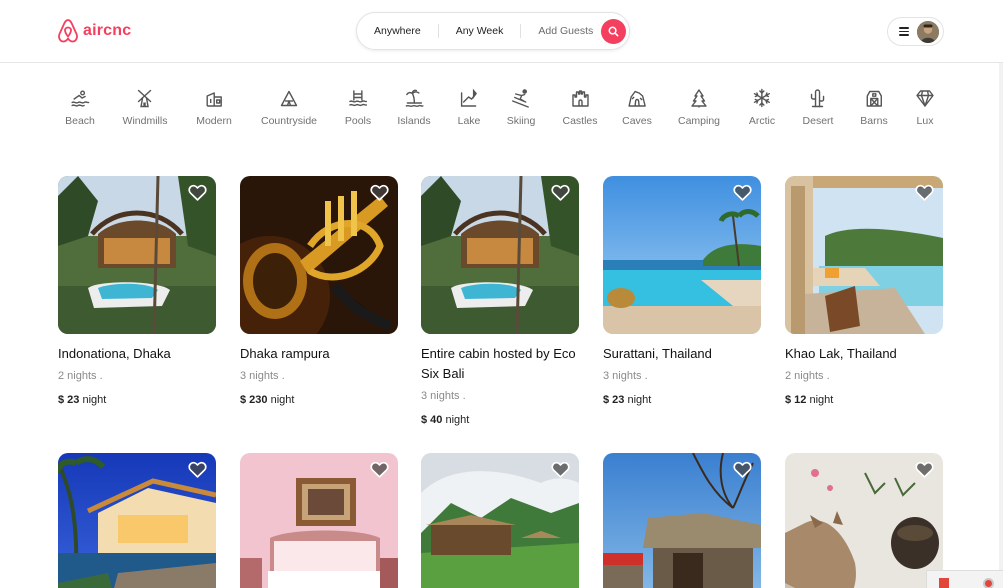 This screenshot has width=1003, height=588. I want to click on listing-price: $ 230 night, so click(267, 400).